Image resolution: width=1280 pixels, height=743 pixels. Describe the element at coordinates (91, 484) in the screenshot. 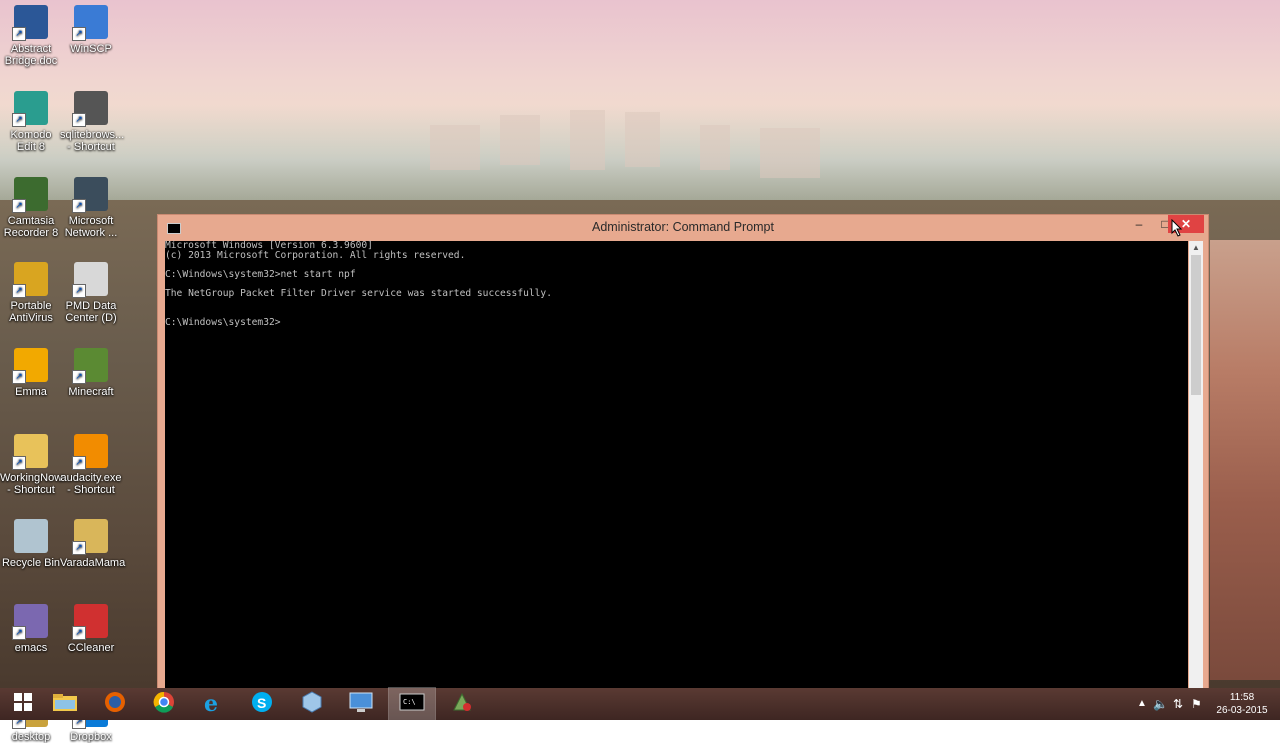

I see `desktop-icon-label: audacity.exe - Shortcut` at that location.